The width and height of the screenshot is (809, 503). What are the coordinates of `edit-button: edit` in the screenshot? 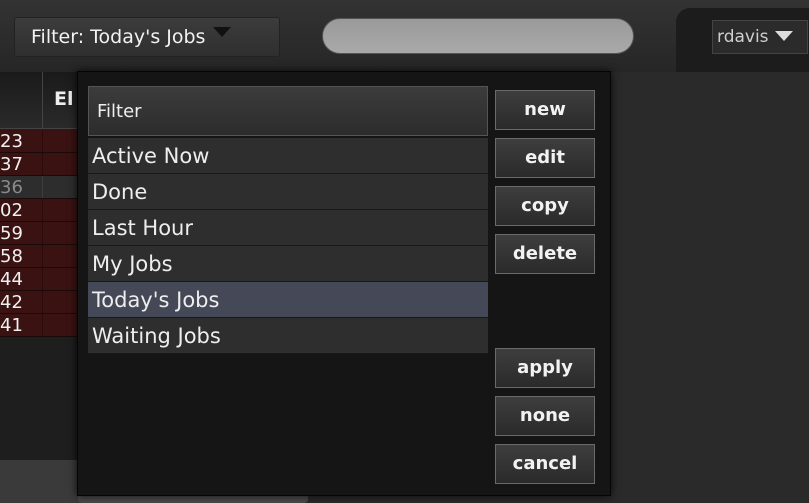 It's located at (545, 158).